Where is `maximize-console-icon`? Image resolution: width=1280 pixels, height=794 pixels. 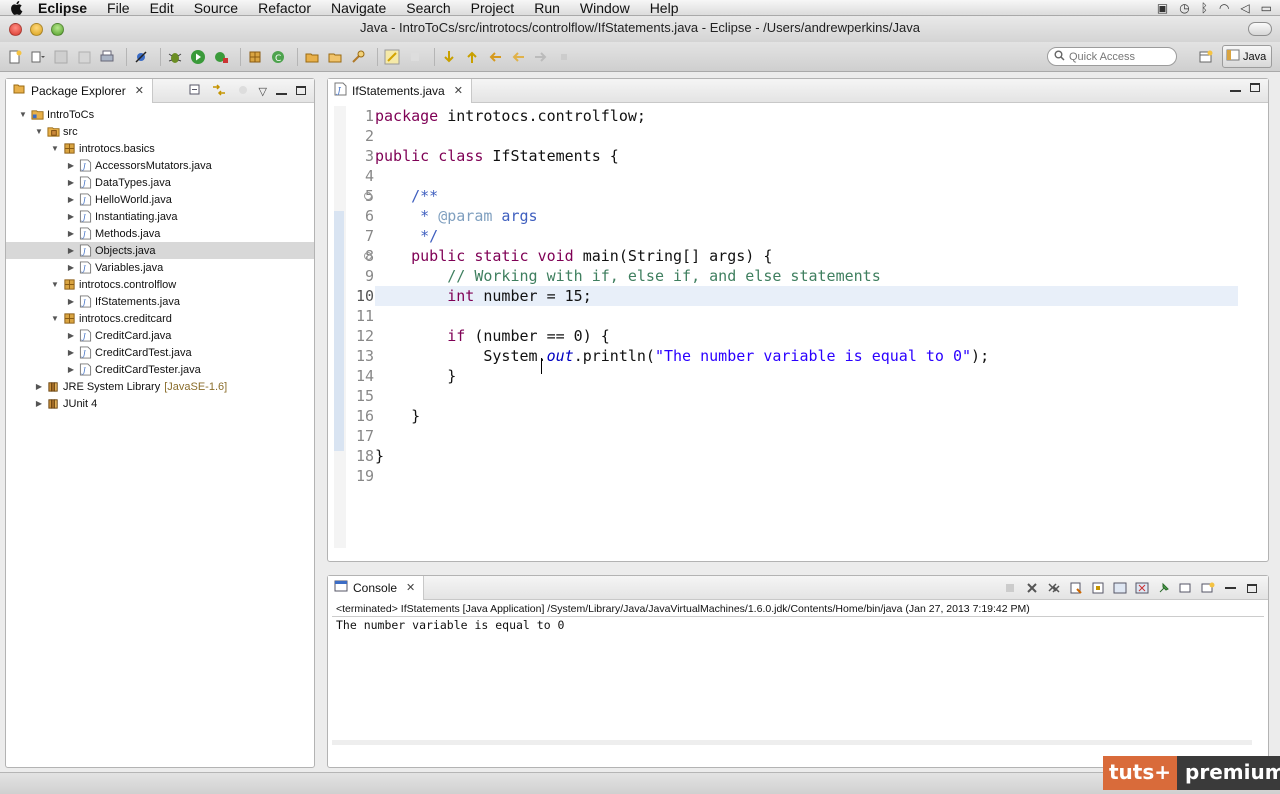
maximize-console-icon is located at coordinates (1252, 588).